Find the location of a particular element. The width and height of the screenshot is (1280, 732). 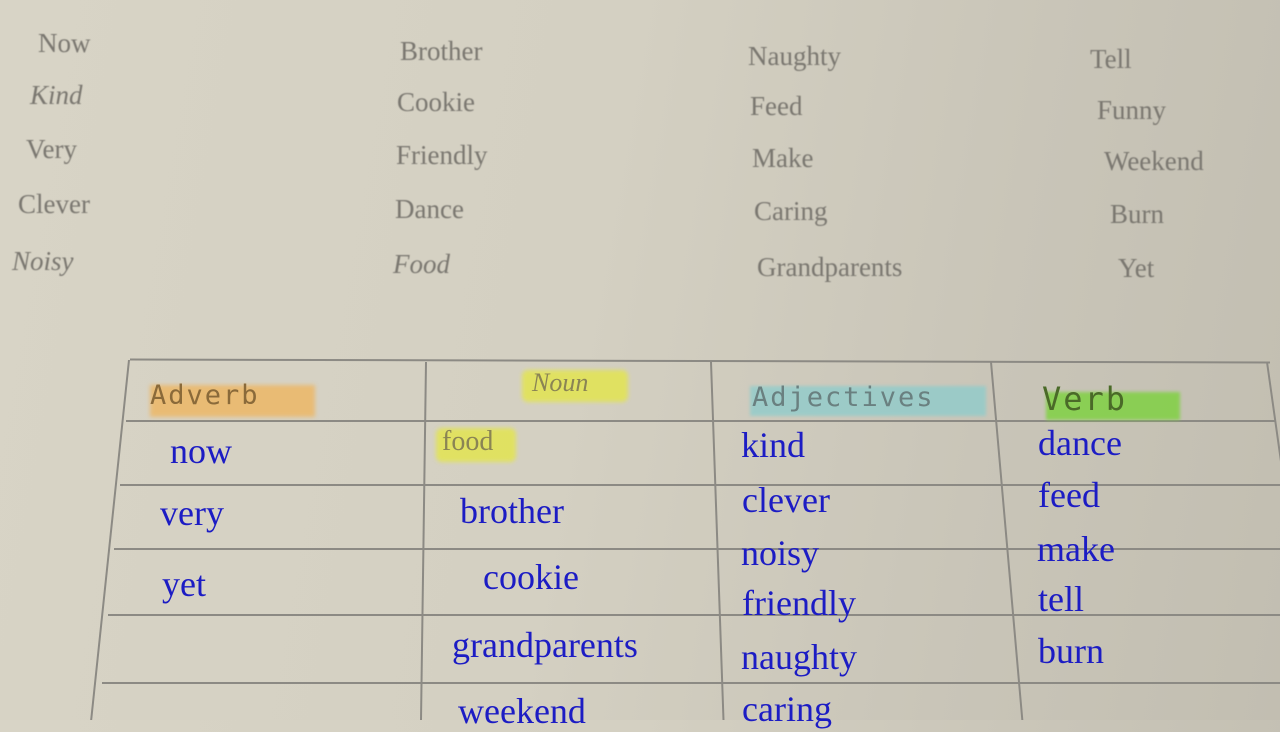

word-bank-item: Yet is located at coordinates (1136, 268).